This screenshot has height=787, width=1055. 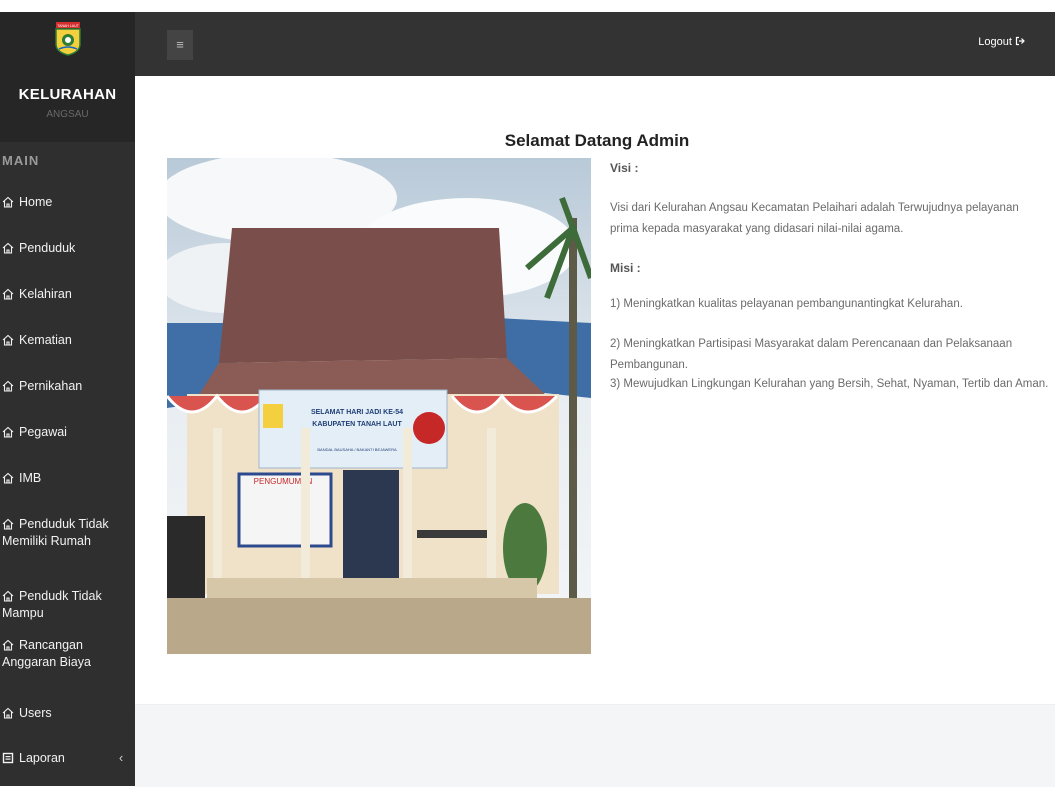 I want to click on menu-toggle-button: ≡, so click(x=180, y=45).